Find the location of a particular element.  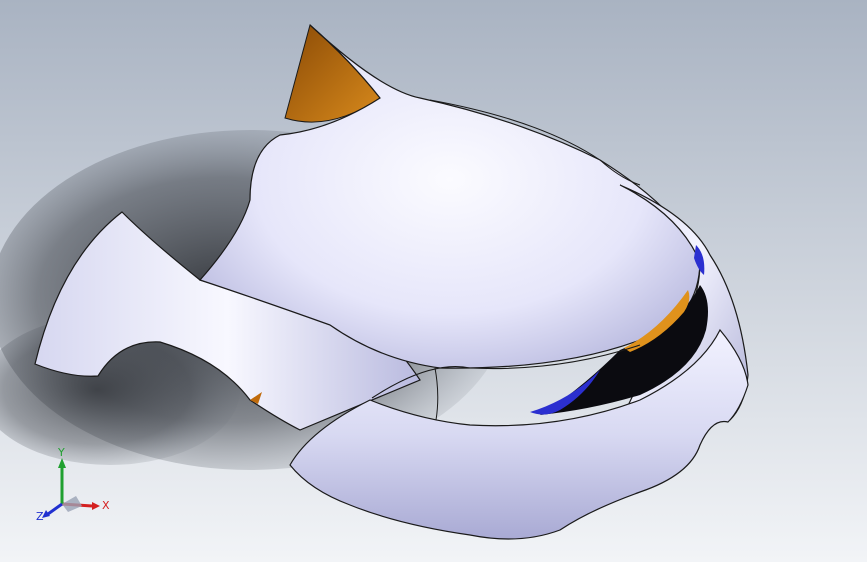

triad-x-label: X is located at coordinates (106, 505).